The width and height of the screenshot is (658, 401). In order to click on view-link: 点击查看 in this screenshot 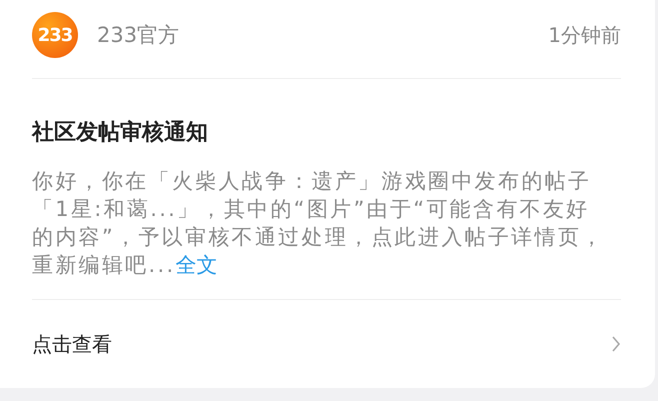, I will do `click(72, 344)`.